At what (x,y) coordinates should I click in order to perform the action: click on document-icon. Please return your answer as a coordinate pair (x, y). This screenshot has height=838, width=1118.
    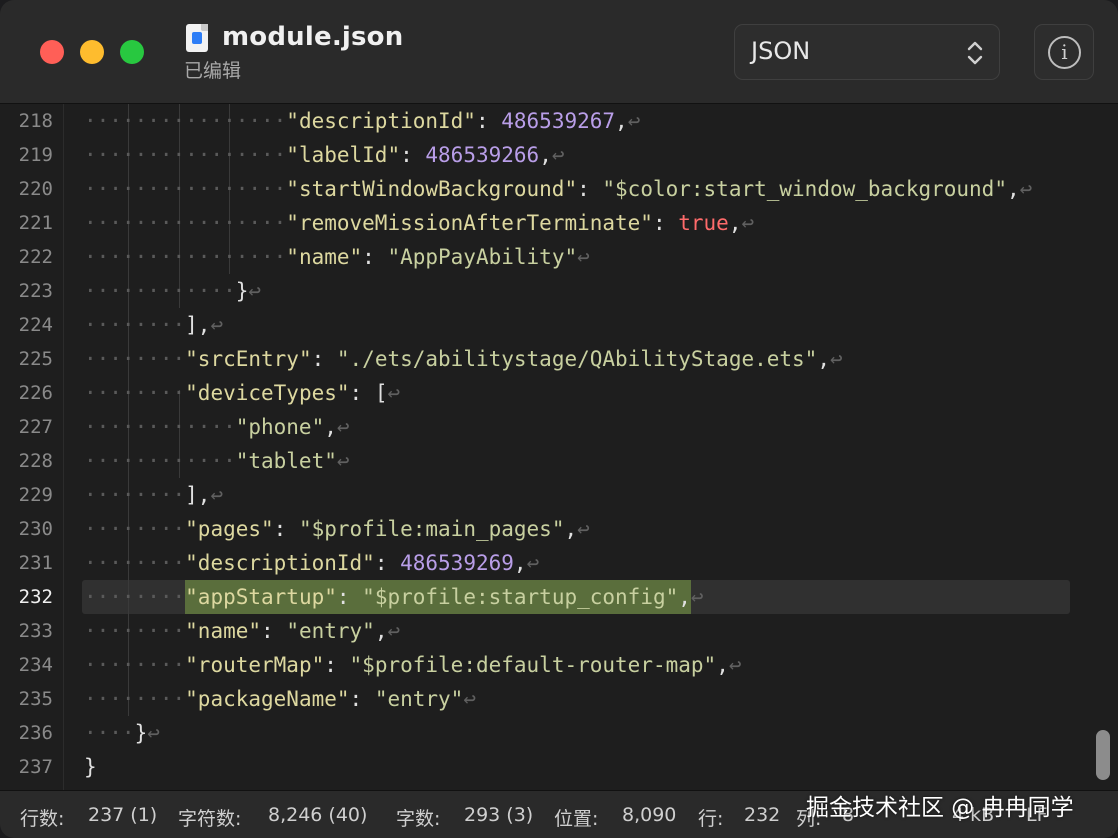
    Looking at the image, I should click on (197, 38).